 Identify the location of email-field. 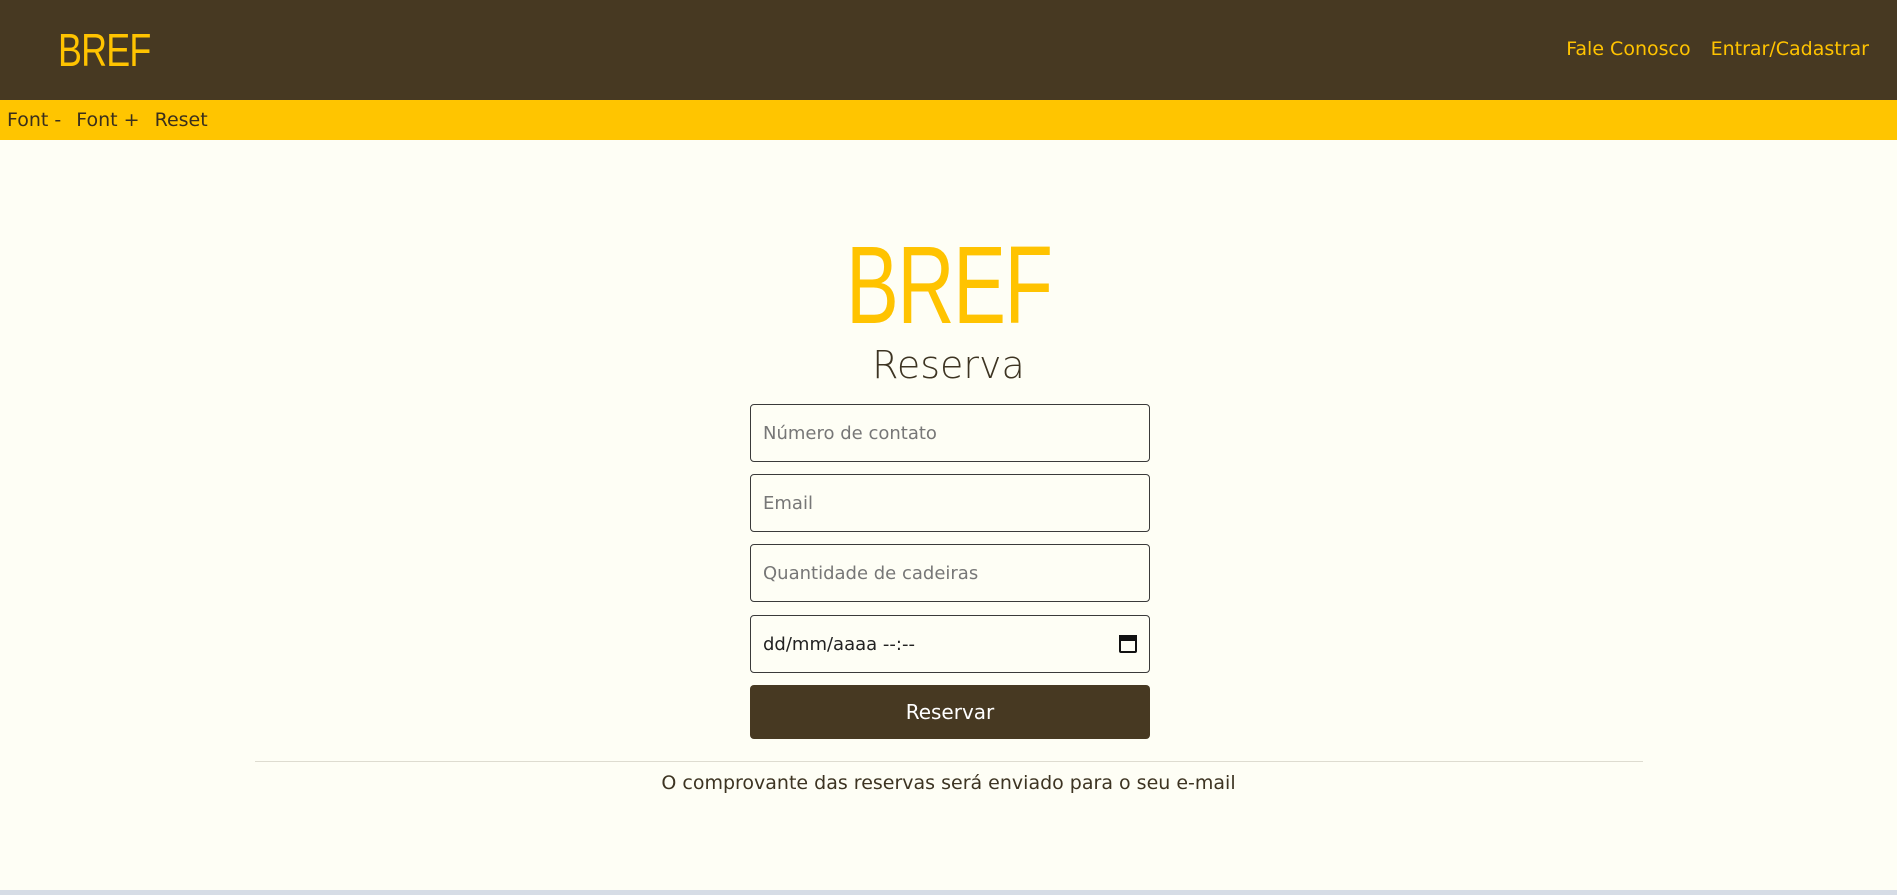
(950, 503).